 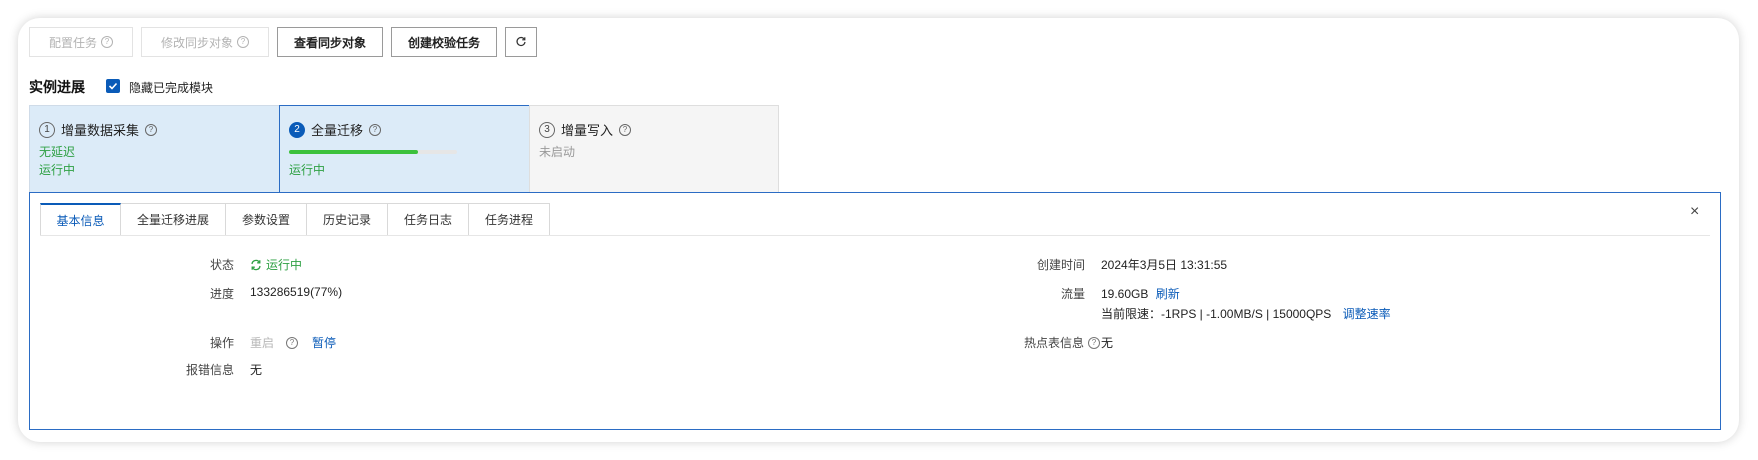 I want to click on step-incremental-collection: 1 增量数据采集 ? 无延迟 运行中, so click(x=154, y=149).